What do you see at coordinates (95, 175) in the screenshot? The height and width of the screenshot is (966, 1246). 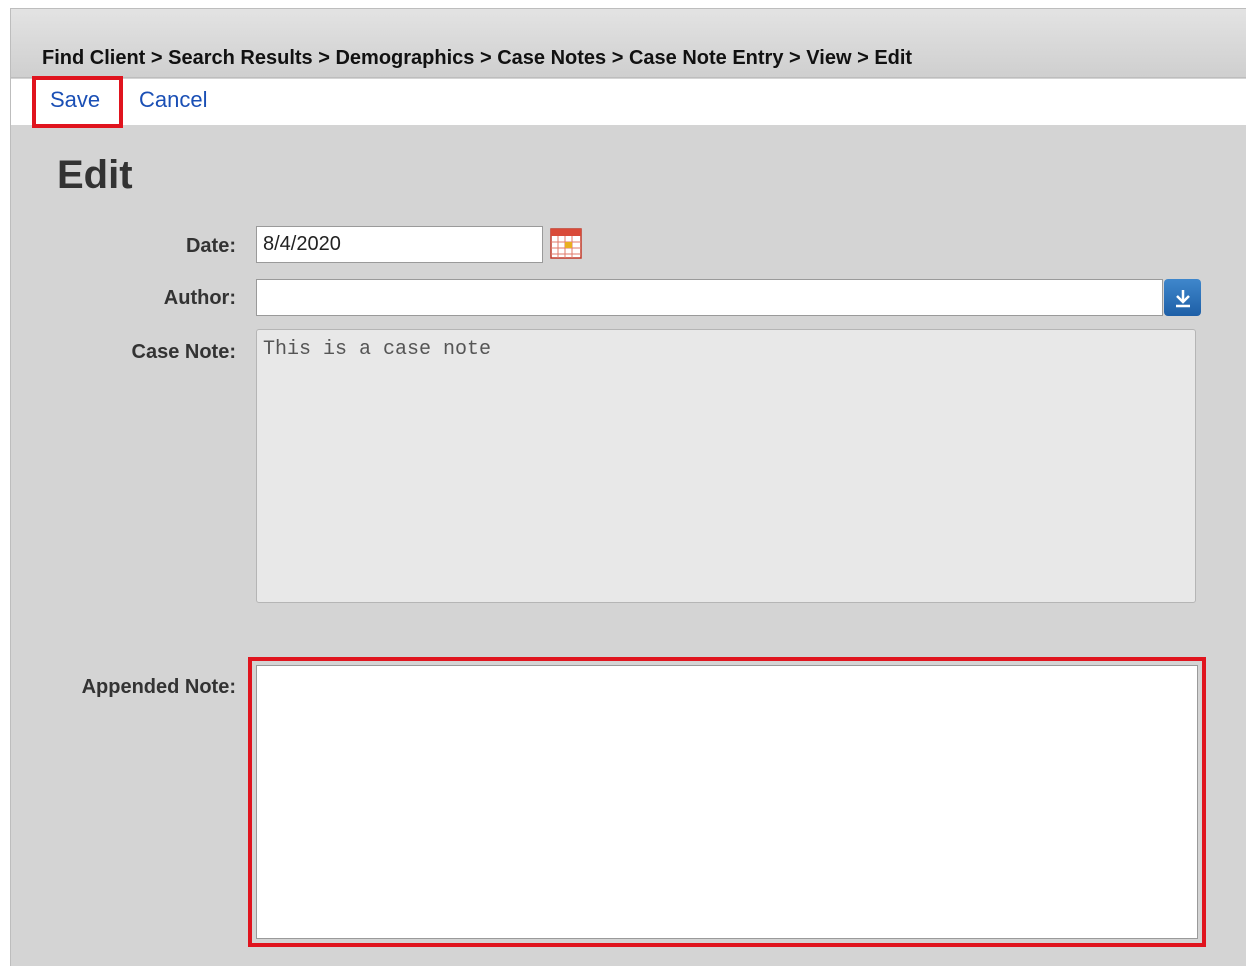 I see `page-title: Edit` at bounding box center [95, 175].